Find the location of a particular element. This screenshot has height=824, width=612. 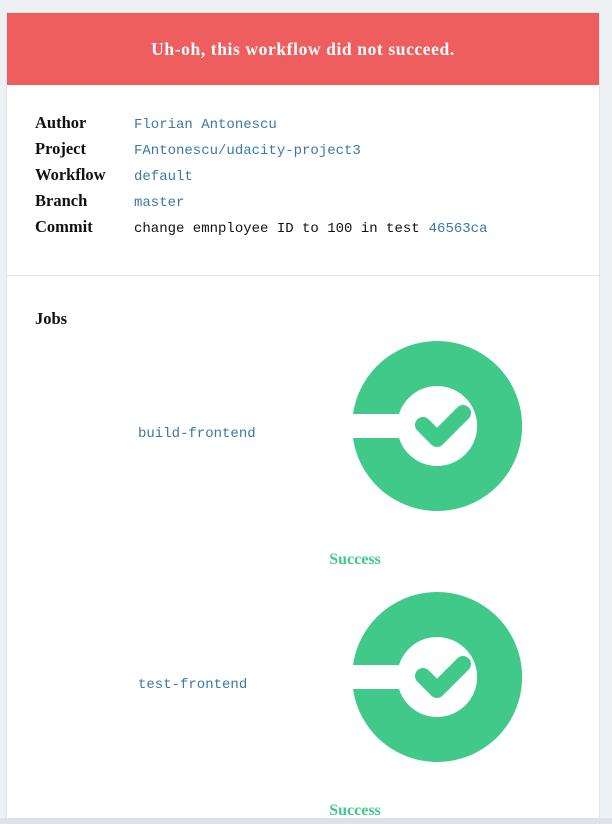

commit-hash-link: 46563ca is located at coordinates (458, 229).